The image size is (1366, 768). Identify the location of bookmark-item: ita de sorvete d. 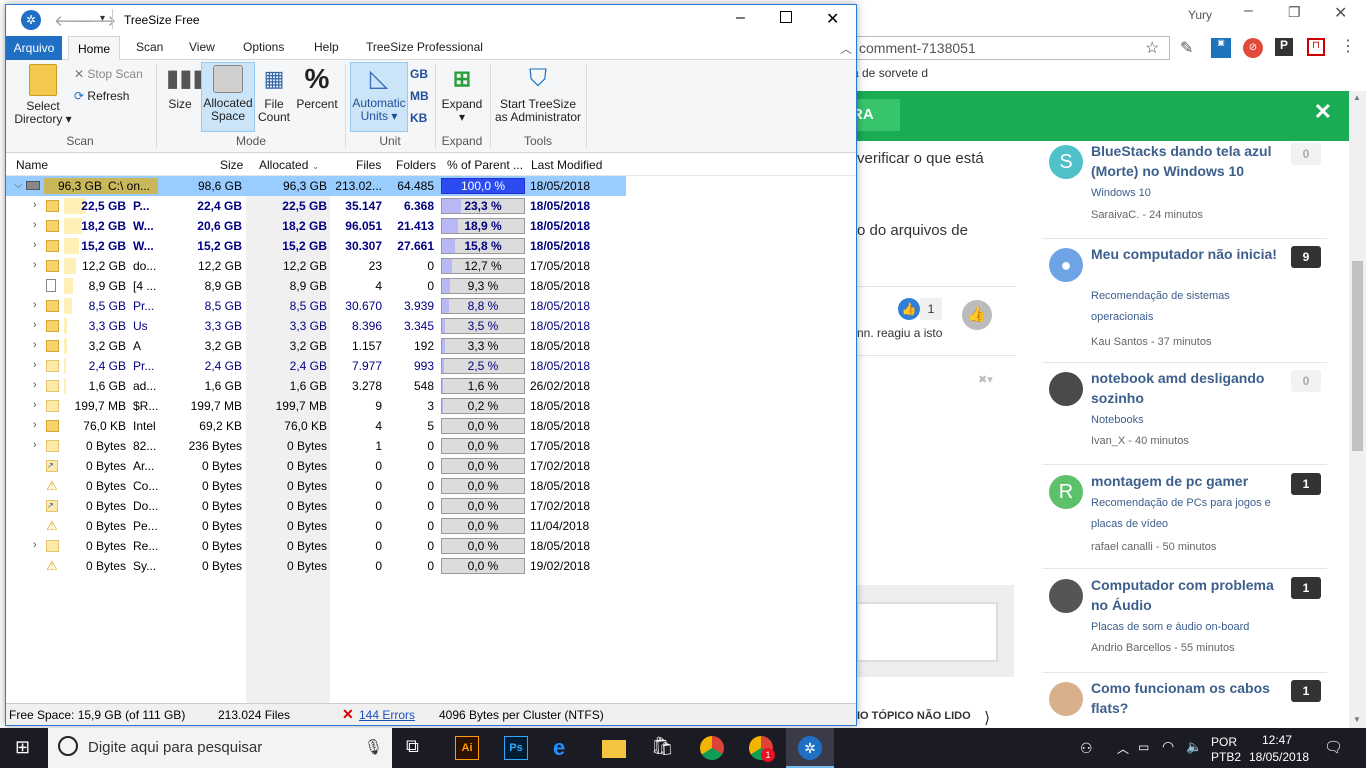
(887, 73).